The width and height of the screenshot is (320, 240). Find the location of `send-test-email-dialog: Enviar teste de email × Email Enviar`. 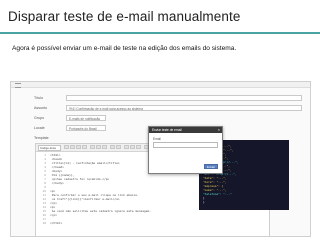

send-test-email-dialog: Enviar teste de email × Email Enviar is located at coordinates (185, 150).